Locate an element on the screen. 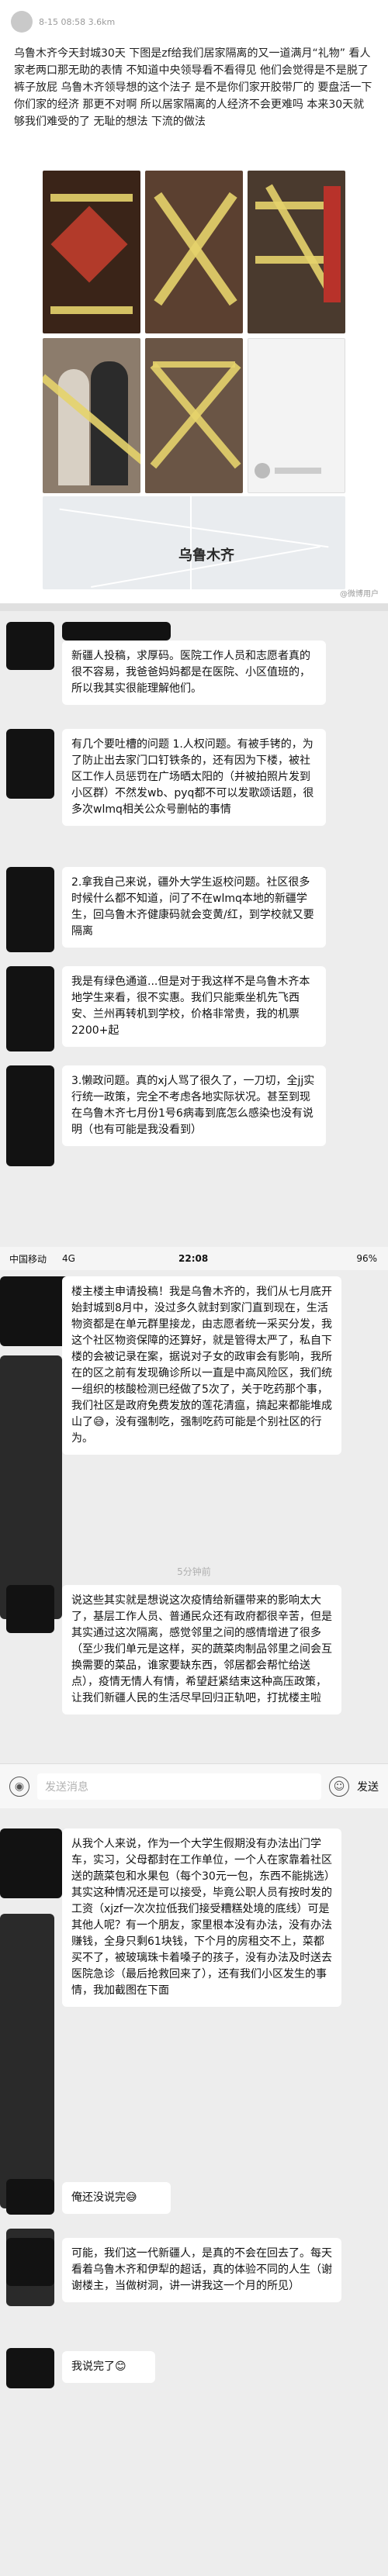 This screenshot has height=2576, width=388. message-input: 发送消息 is located at coordinates (179, 1786).